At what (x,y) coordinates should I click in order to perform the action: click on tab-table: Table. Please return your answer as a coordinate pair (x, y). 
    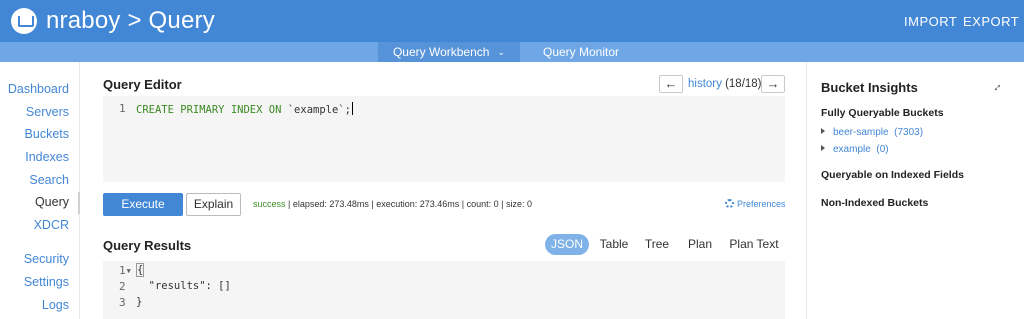
    Looking at the image, I should click on (614, 244).